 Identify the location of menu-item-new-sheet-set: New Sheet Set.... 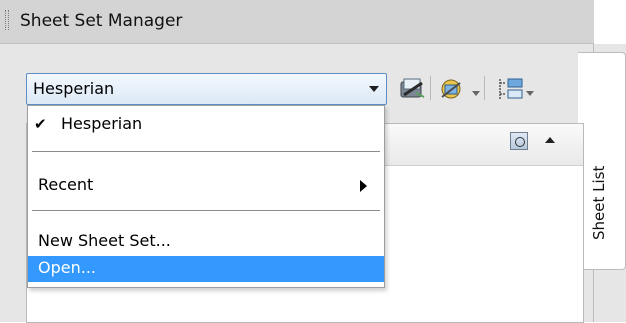
(206, 242).